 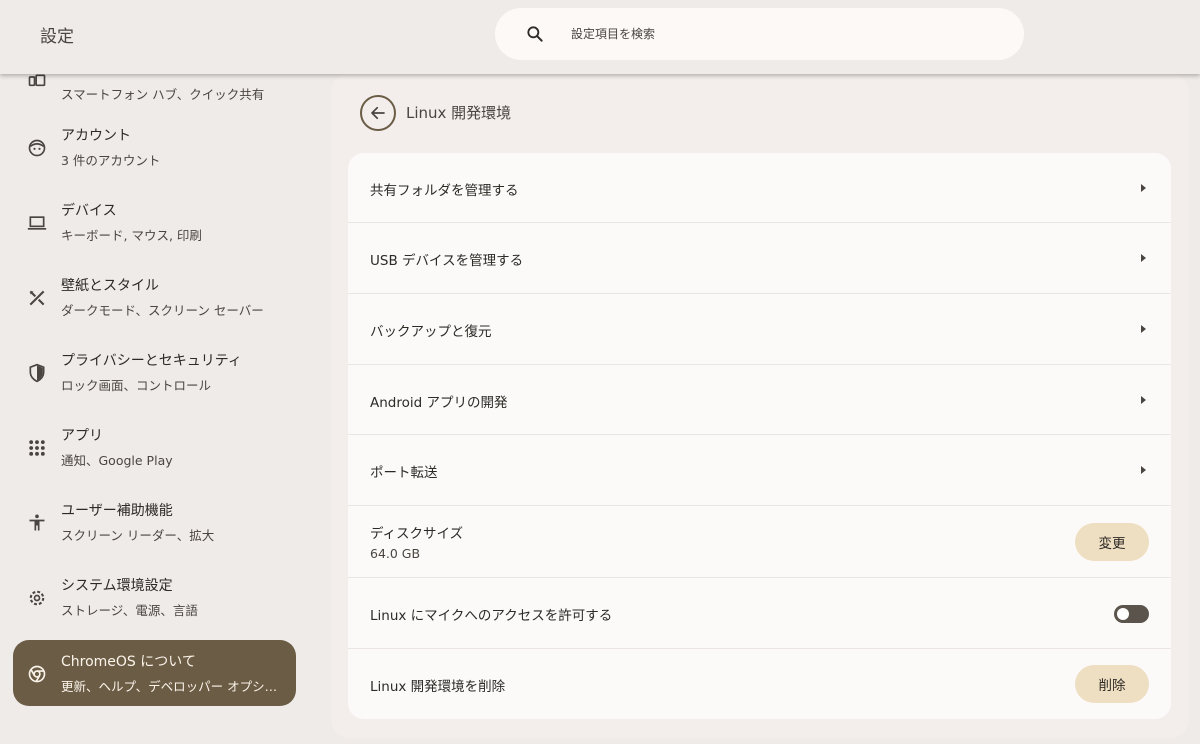 What do you see at coordinates (154, 522) in the screenshot?
I see `sidebar-item-accessibility: ユーザー補助機能 スクリーン リーダー、拡大` at bounding box center [154, 522].